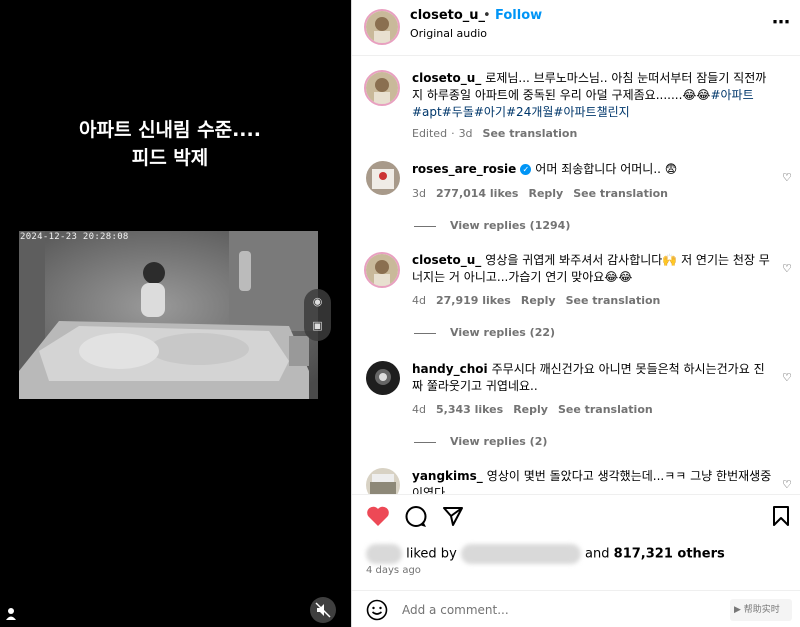  What do you see at coordinates (761, 610) in the screenshot?
I see `watermark-logo: ▶ 帮助实时` at bounding box center [761, 610].